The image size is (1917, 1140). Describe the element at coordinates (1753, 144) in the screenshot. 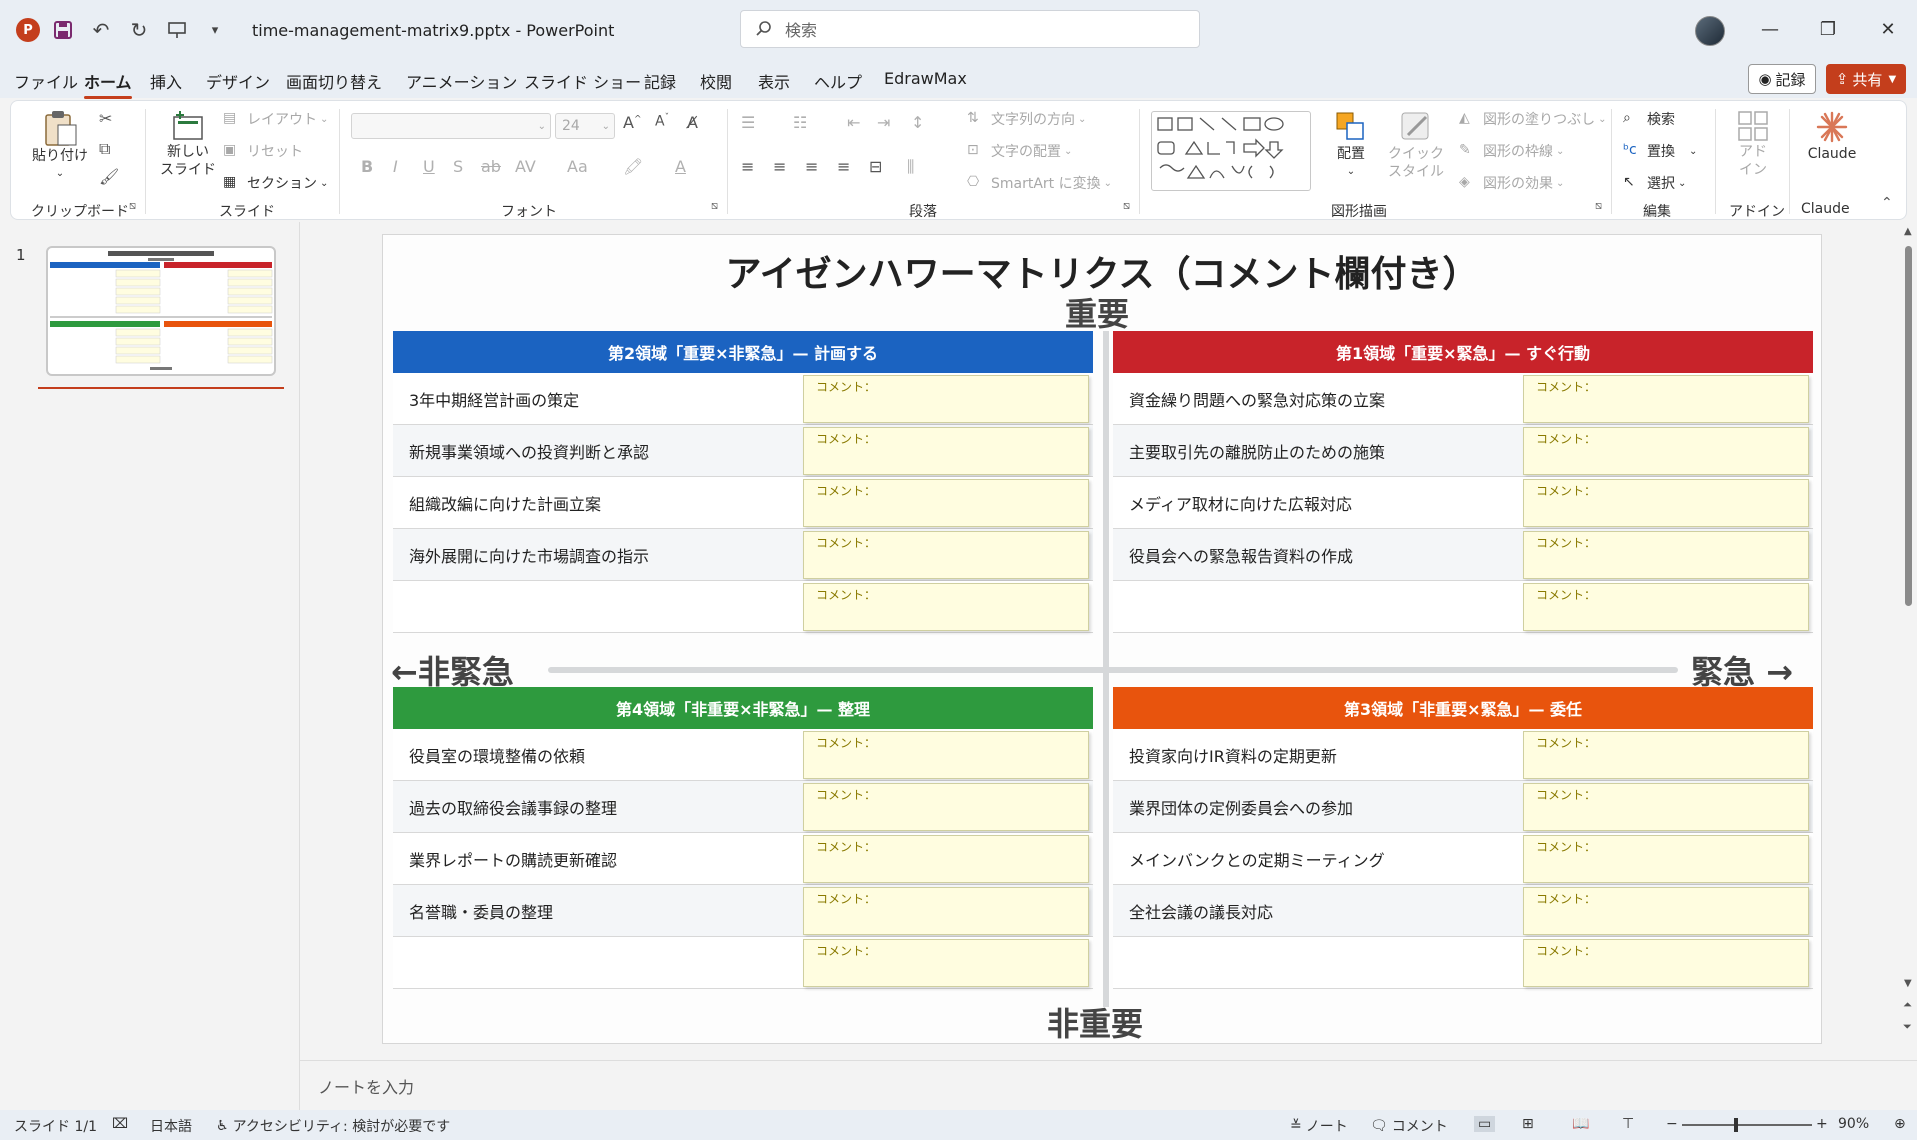

I see `addins-button: アド イン` at that location.